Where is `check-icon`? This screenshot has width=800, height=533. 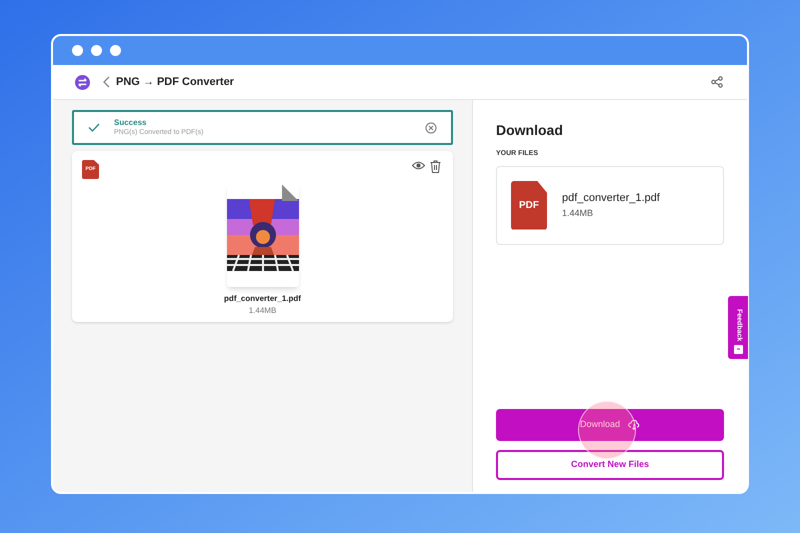
check-icon is located at coordinates (94, 127).